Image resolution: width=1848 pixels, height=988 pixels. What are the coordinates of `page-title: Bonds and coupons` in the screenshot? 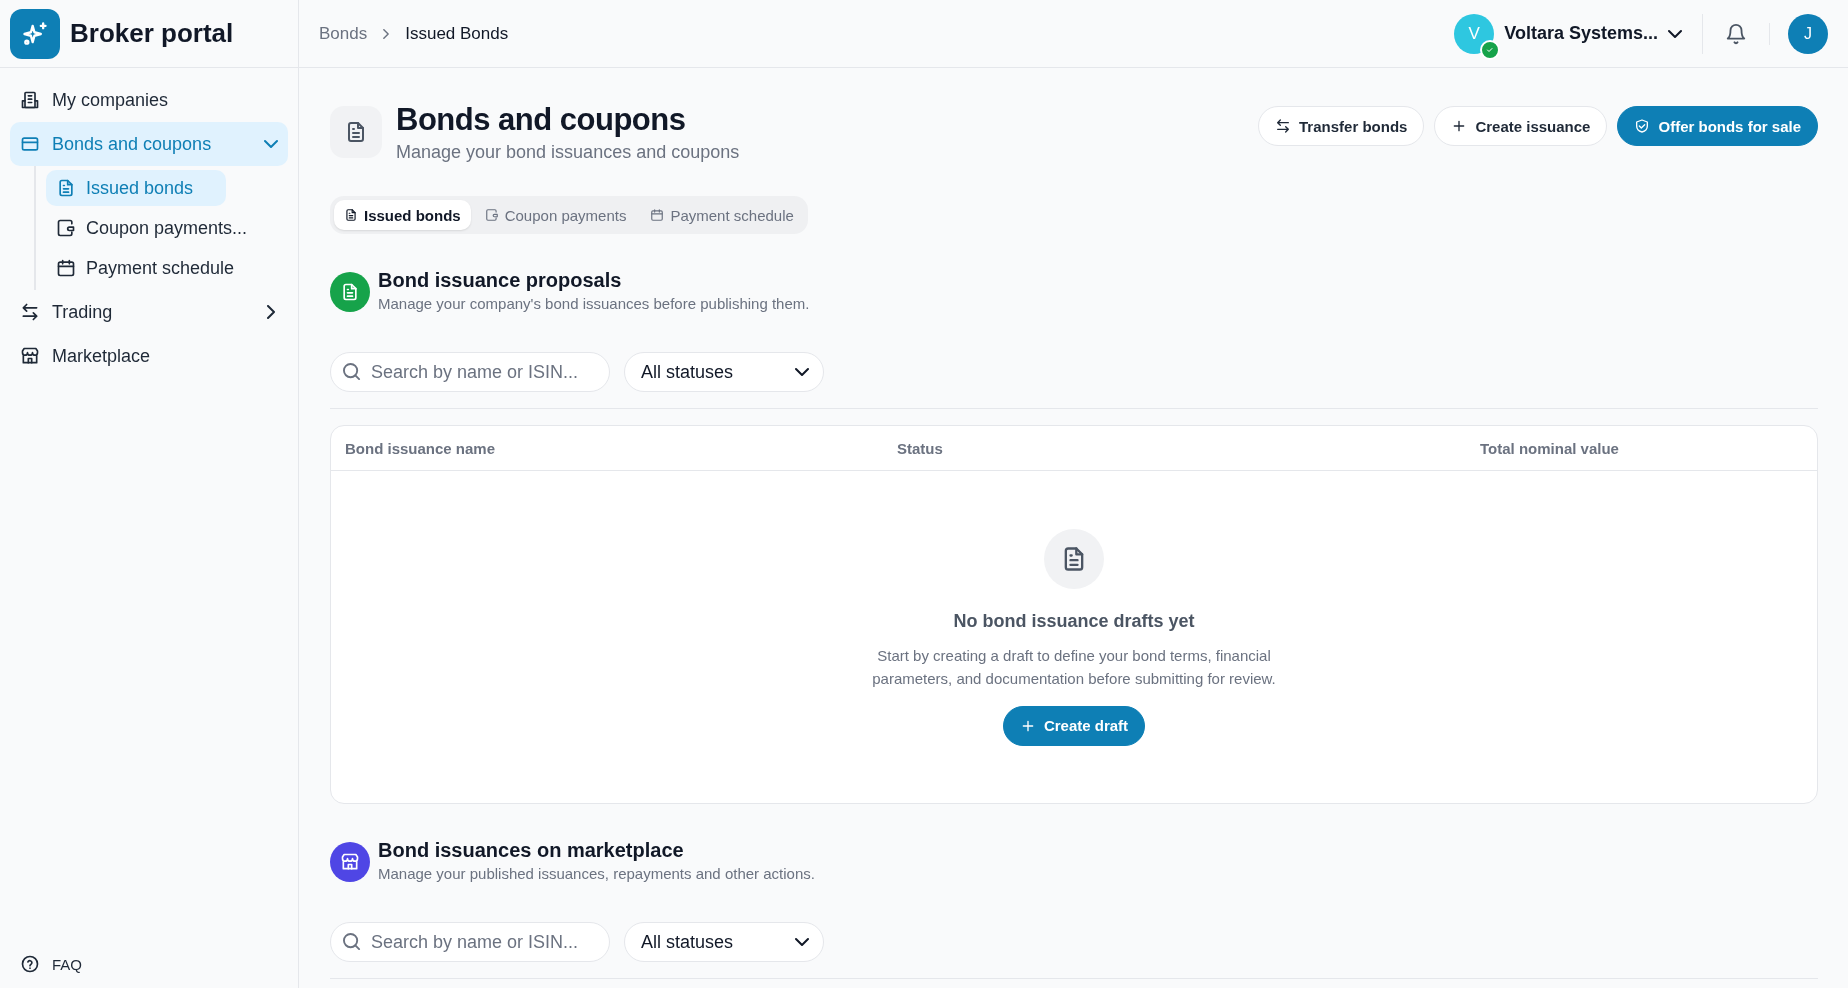 It's located at (541, 120).